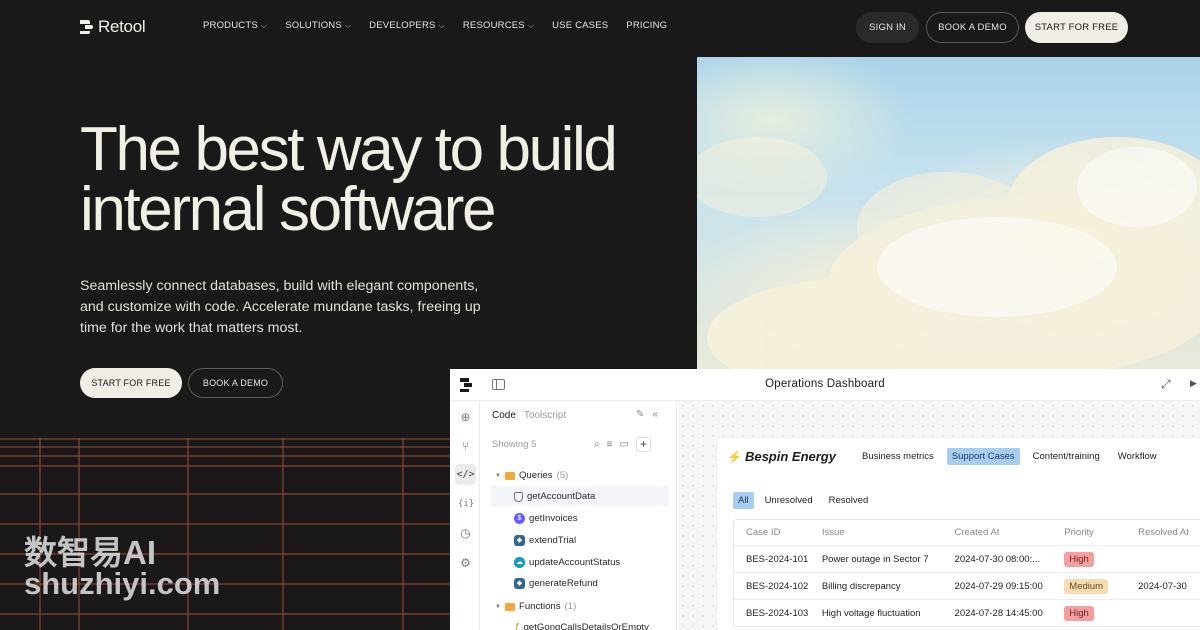  Describe the element at coordinates (349, 149) in the screenshot. I see `hero-title-line1: The best way to build` at that location.